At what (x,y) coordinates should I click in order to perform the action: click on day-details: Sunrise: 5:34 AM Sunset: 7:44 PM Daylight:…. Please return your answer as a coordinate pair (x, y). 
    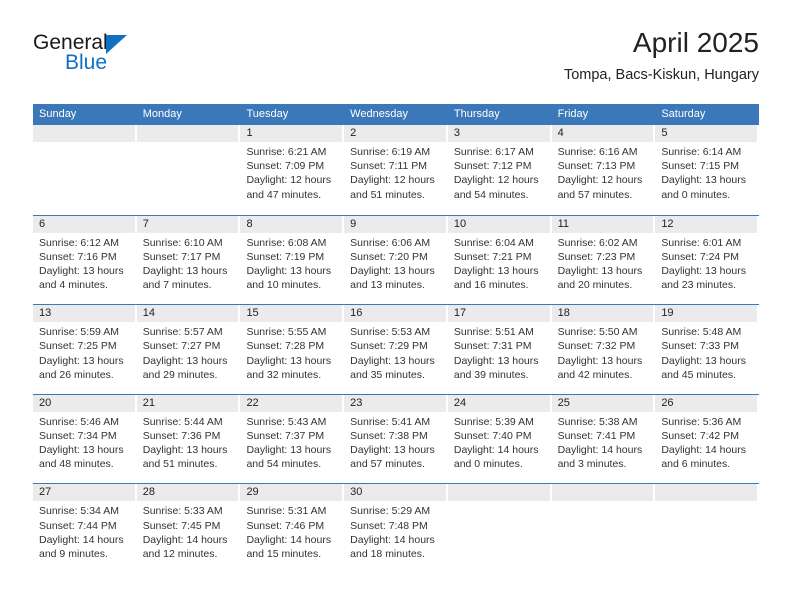
    Looking at the image, I should click on (85, 531).